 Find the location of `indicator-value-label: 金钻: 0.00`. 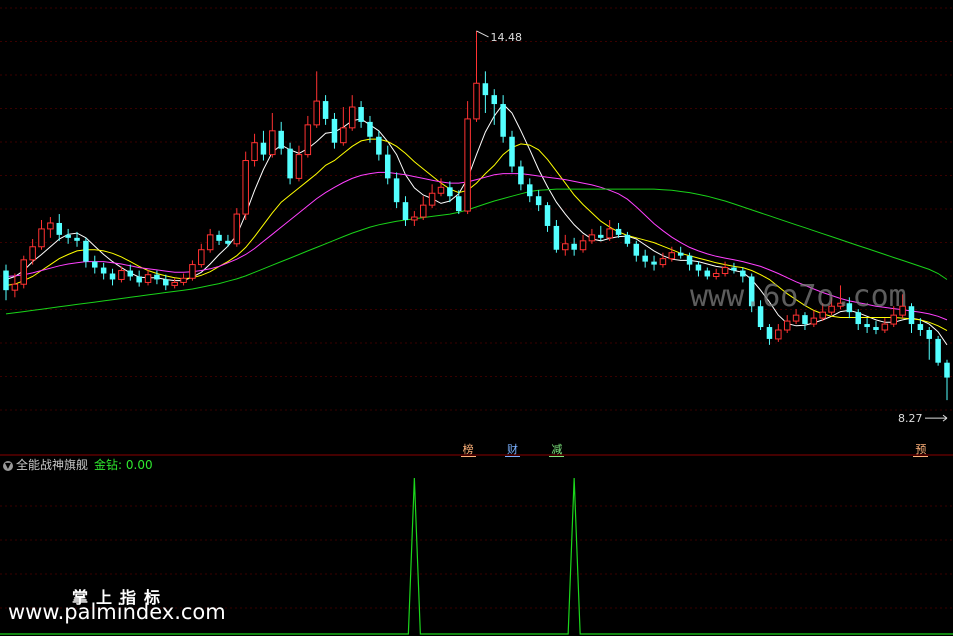

indicator-value-label: 金钻: 0.00 is located at coordinates (123, 465).